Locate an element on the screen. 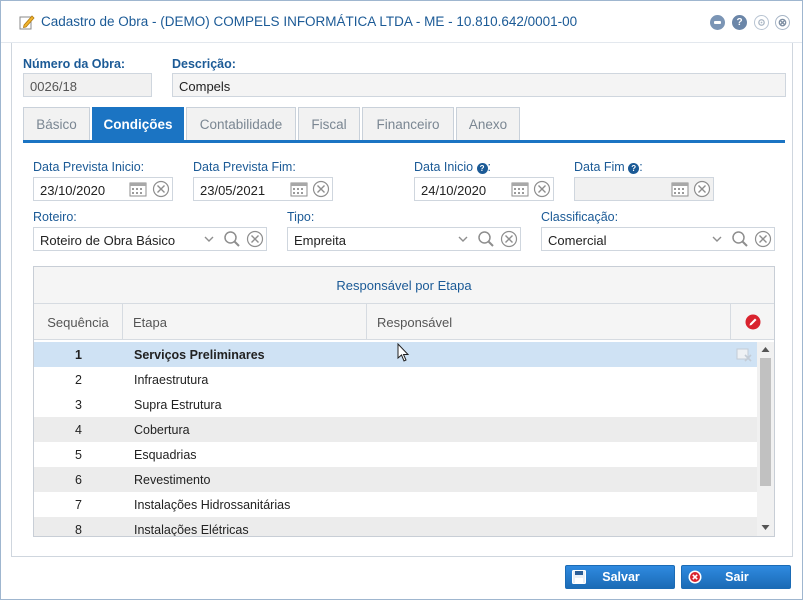 This screenshot has width=803, height=600. minimize-icon is located at coordinates (717, 22).